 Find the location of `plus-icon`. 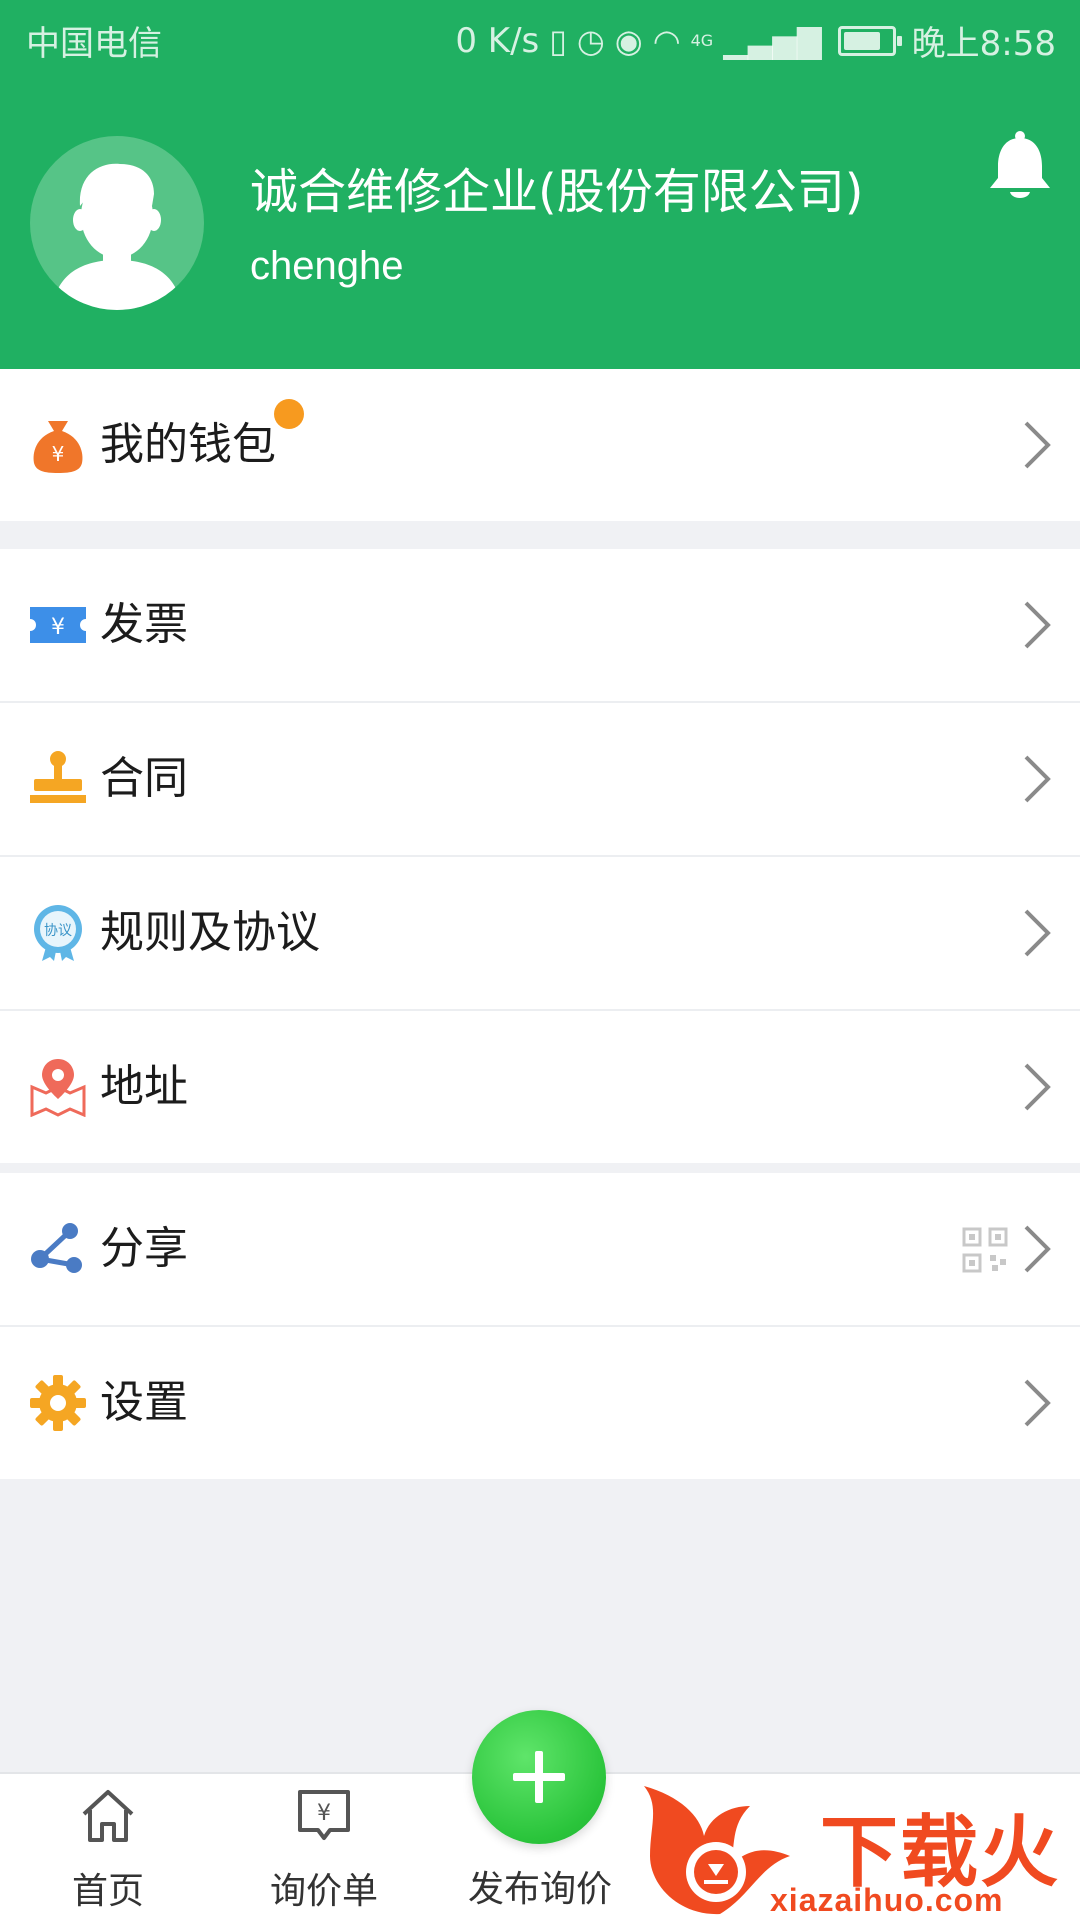

plus-icon is located at coordinates (539, 1777).